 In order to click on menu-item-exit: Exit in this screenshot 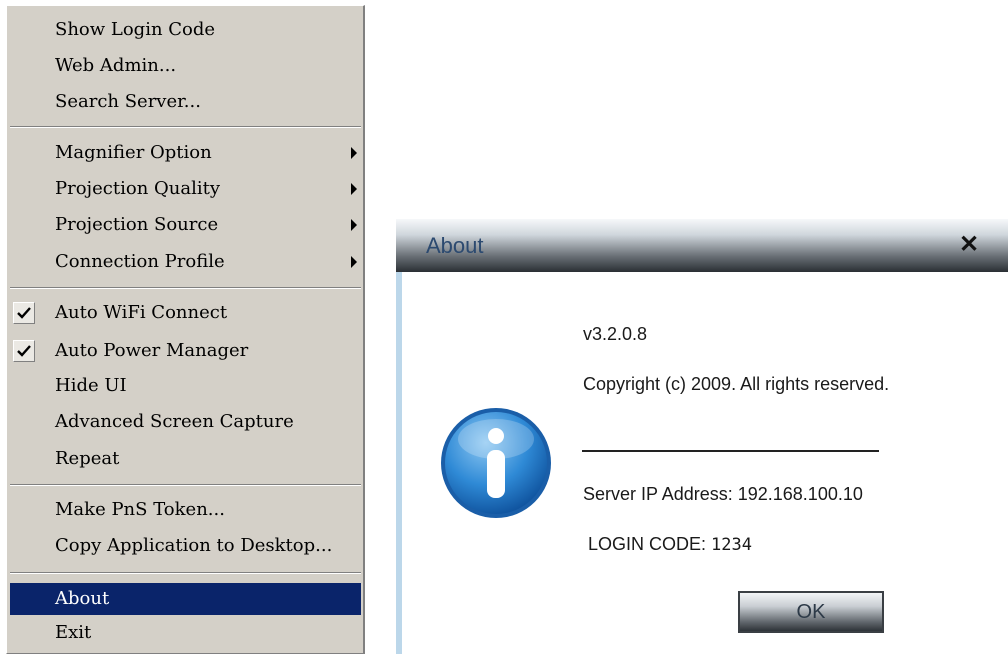, I will do `click(185, 633)`.